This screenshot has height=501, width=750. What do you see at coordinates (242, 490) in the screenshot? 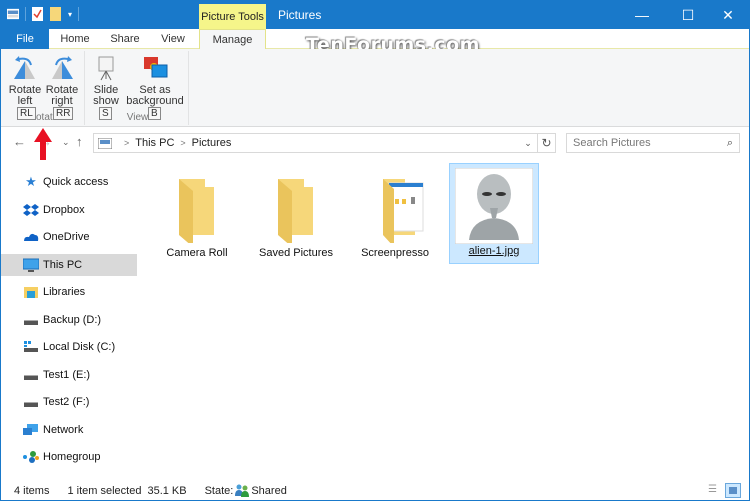
I see `shared-users-icon` at bounding box center [242, 490].